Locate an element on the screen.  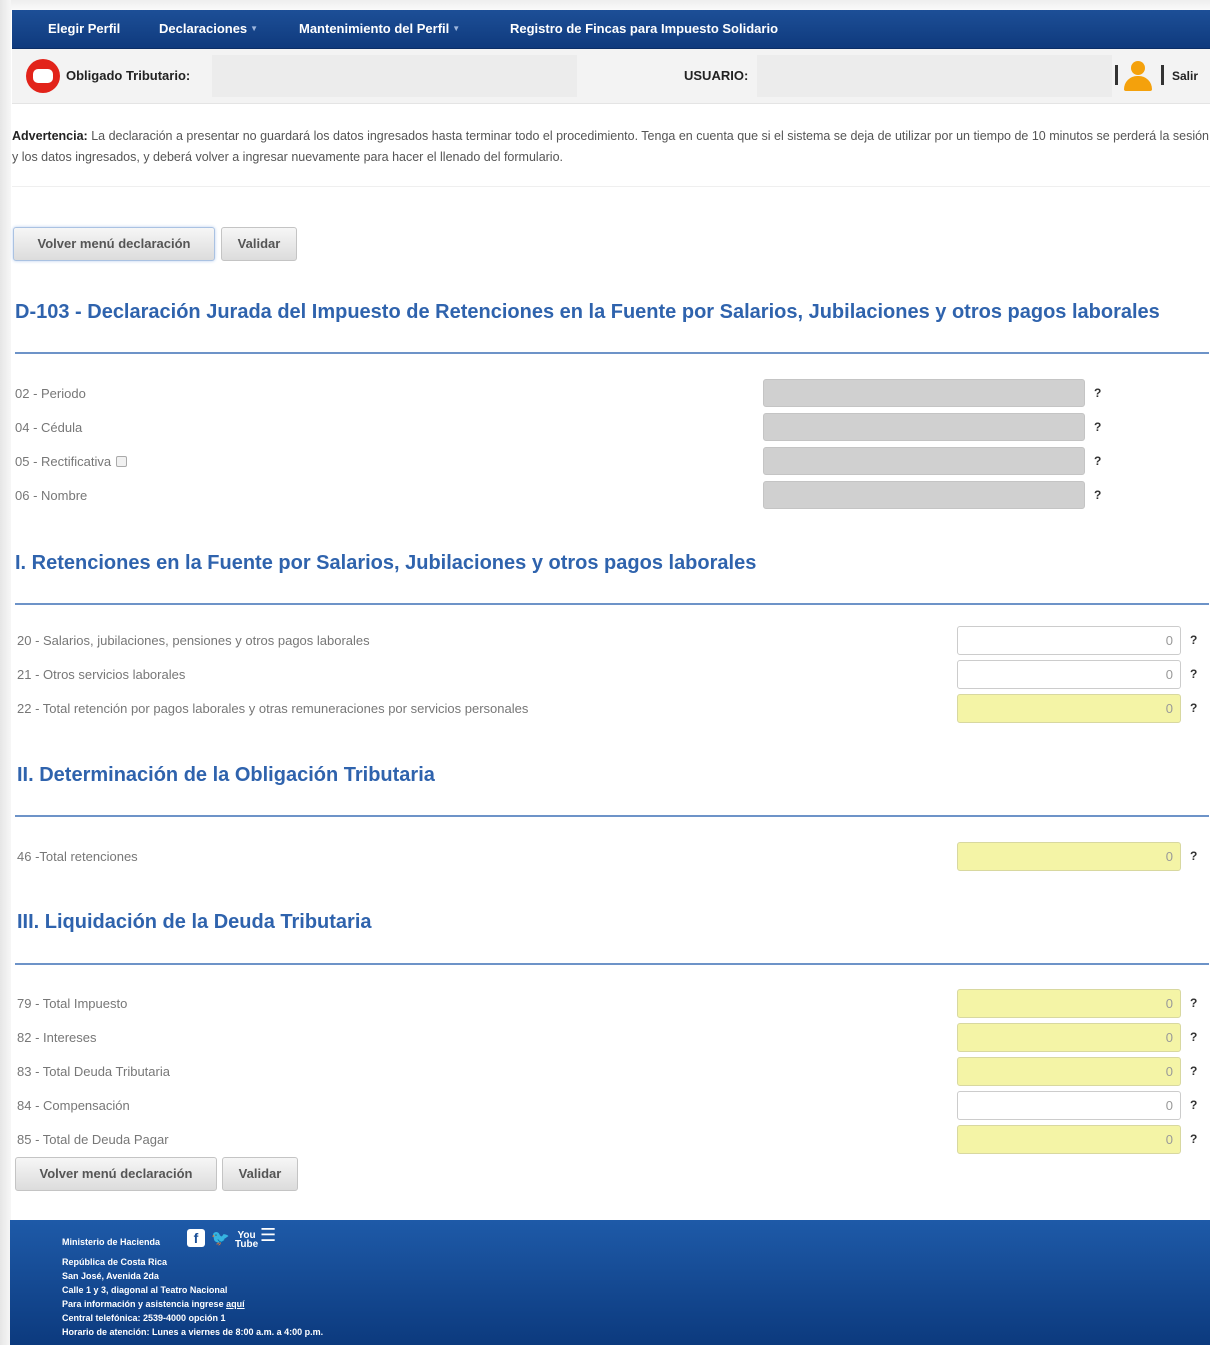
back-to-menu-button-bottom: Volver menú declaración is located at coordinates (116, 1174).